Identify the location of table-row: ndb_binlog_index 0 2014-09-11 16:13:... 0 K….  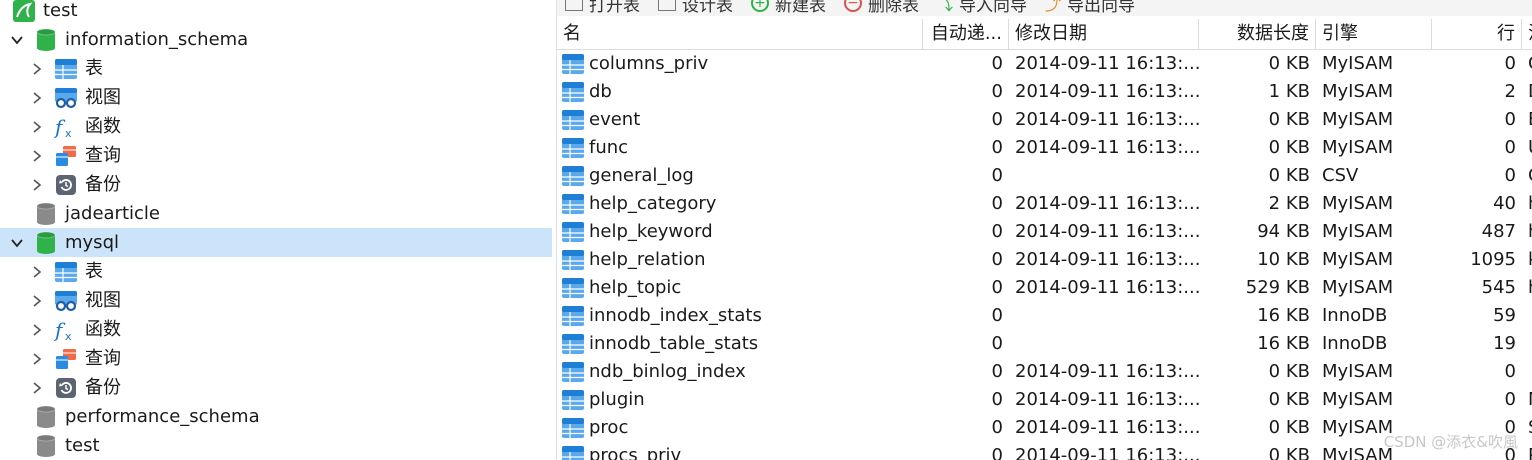
(1044, 372).